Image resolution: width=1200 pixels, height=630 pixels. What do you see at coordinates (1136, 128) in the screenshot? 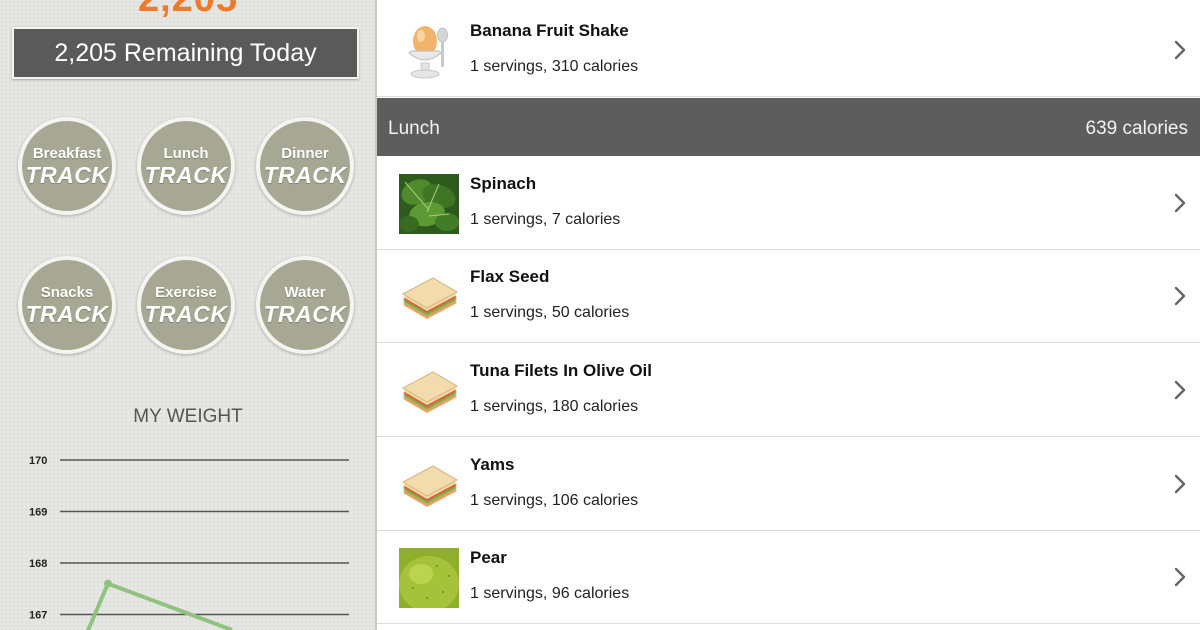
I see `section-calories: 639 calories` at bounding box center [1136, 128].